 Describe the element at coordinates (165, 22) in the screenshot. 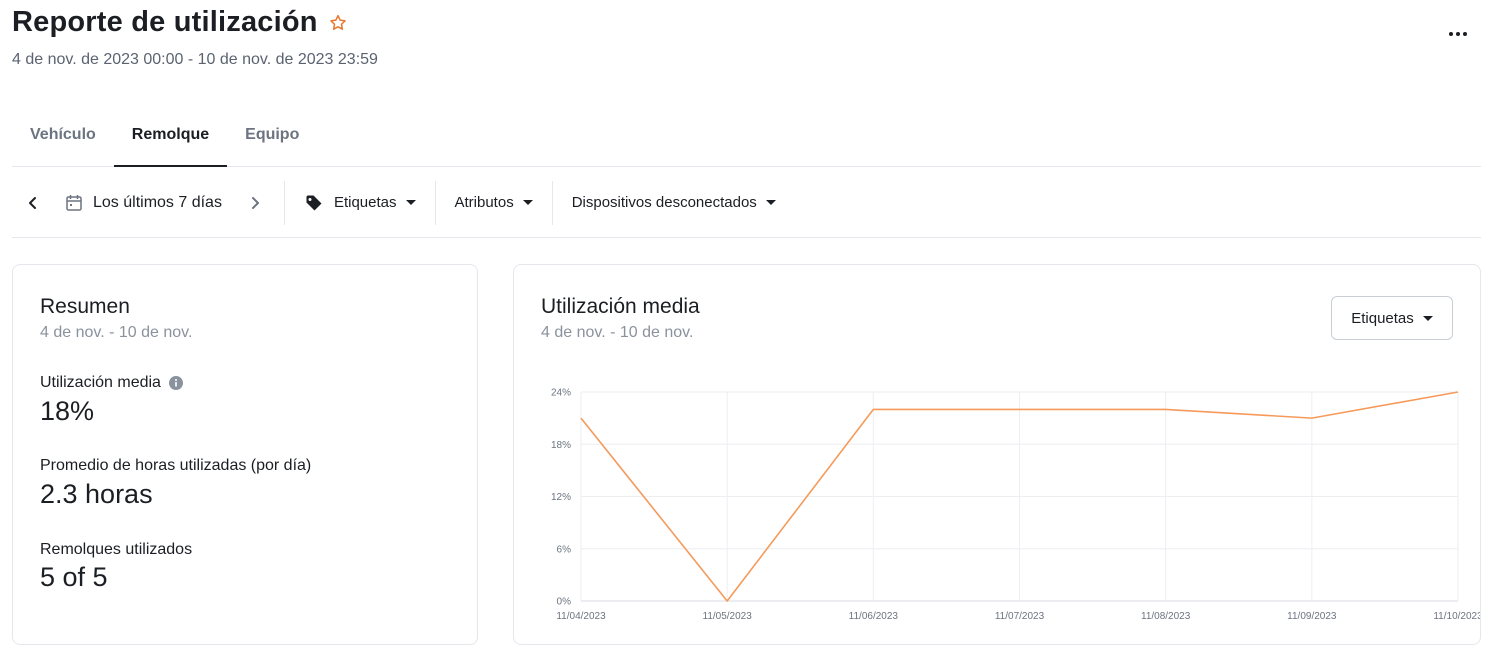

I see `page-title: Reporte de utilización` at that location.